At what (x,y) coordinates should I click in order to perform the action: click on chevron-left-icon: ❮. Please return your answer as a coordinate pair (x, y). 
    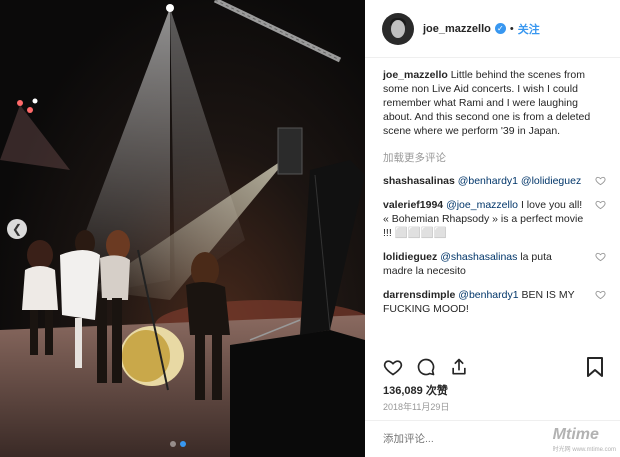
    Looking at the image, I should click on (17, 229).